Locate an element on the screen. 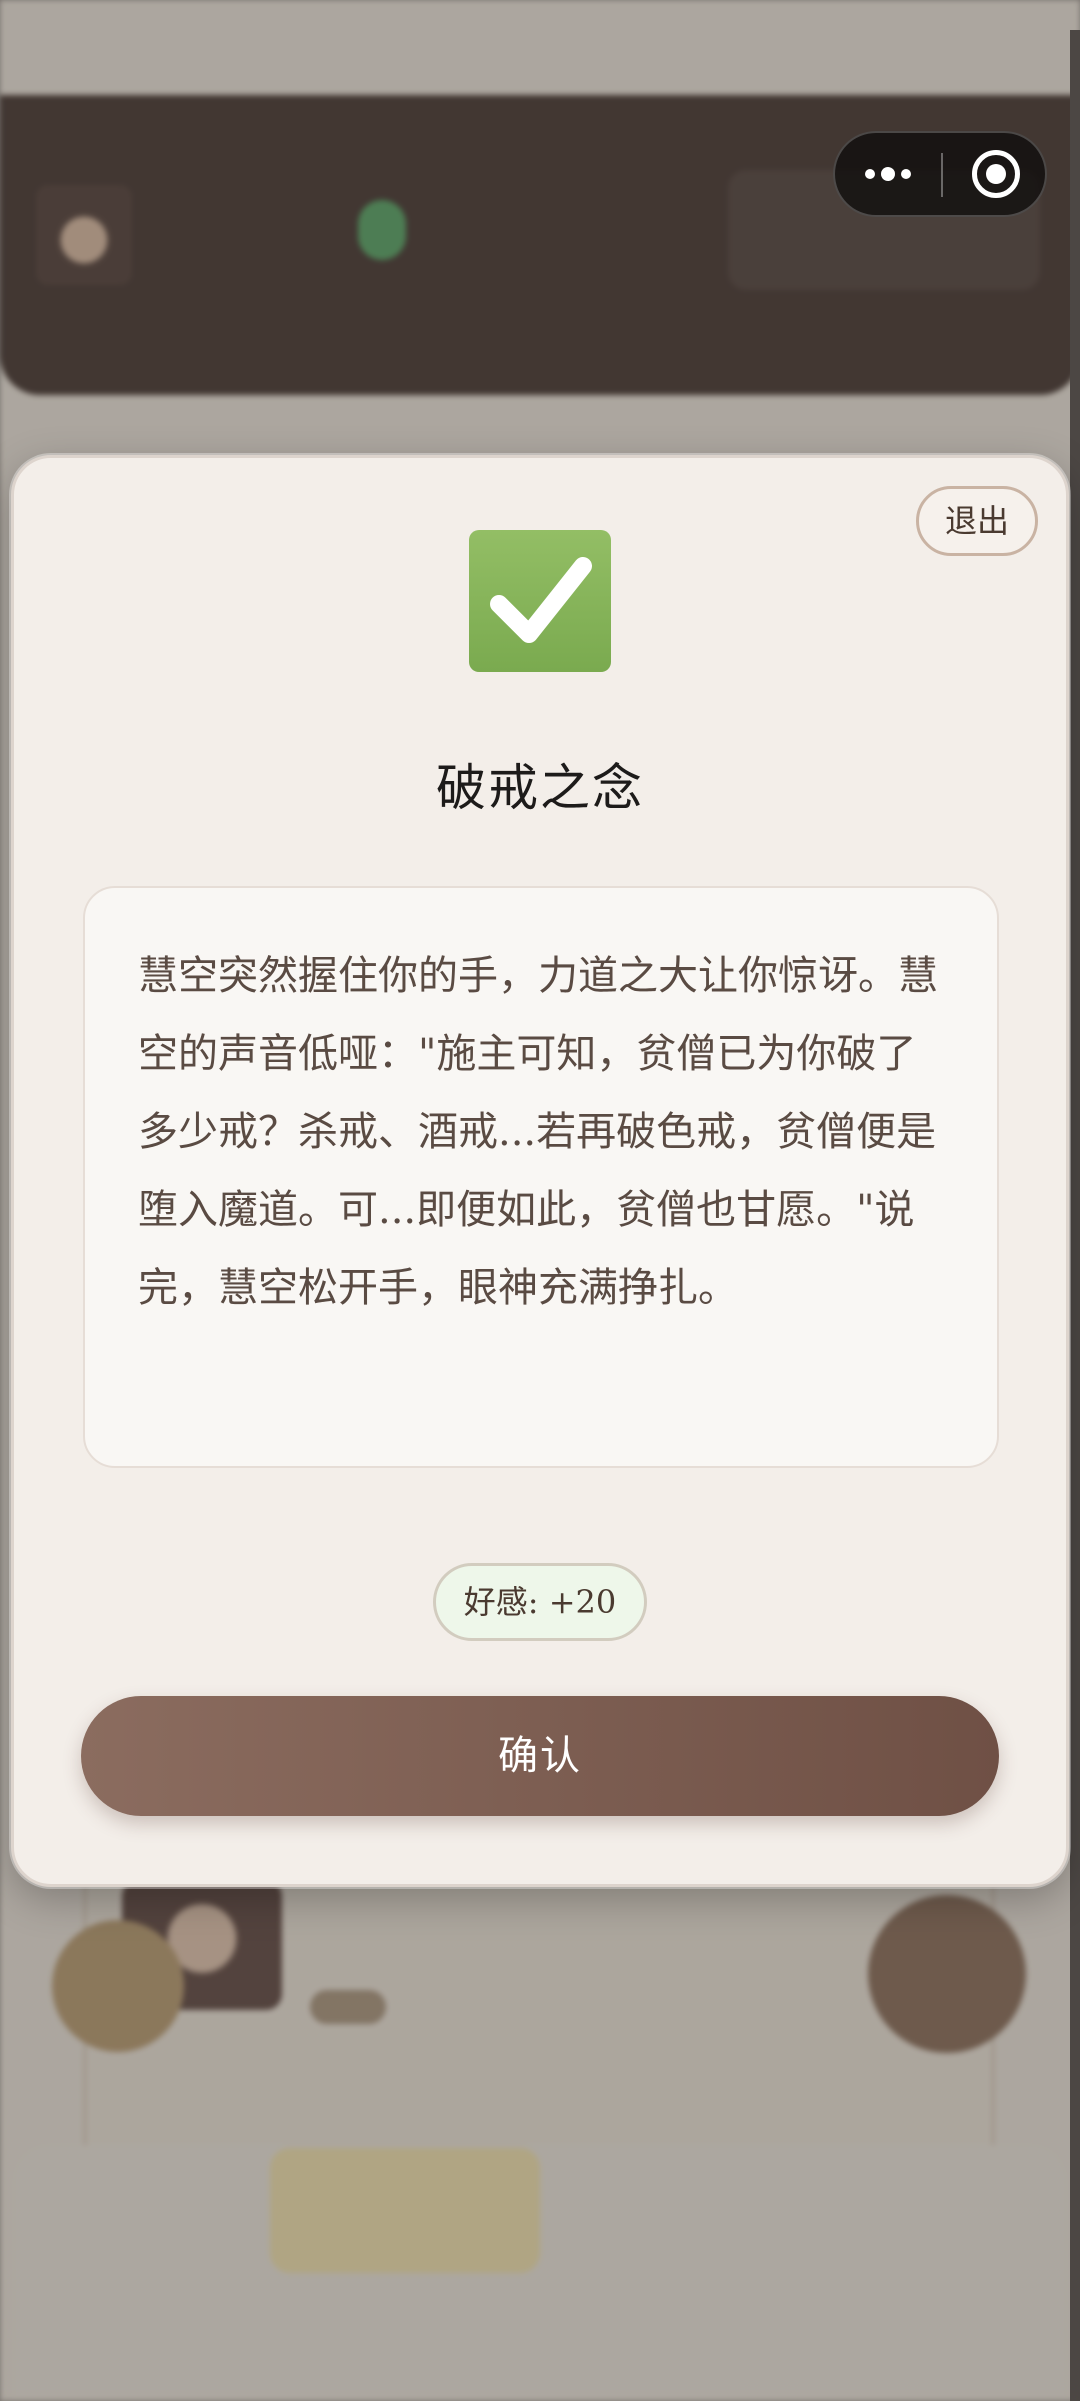 The height and width of the screenshot is (2401, 1080). capsule-divider is located at coordinates (942, 175).